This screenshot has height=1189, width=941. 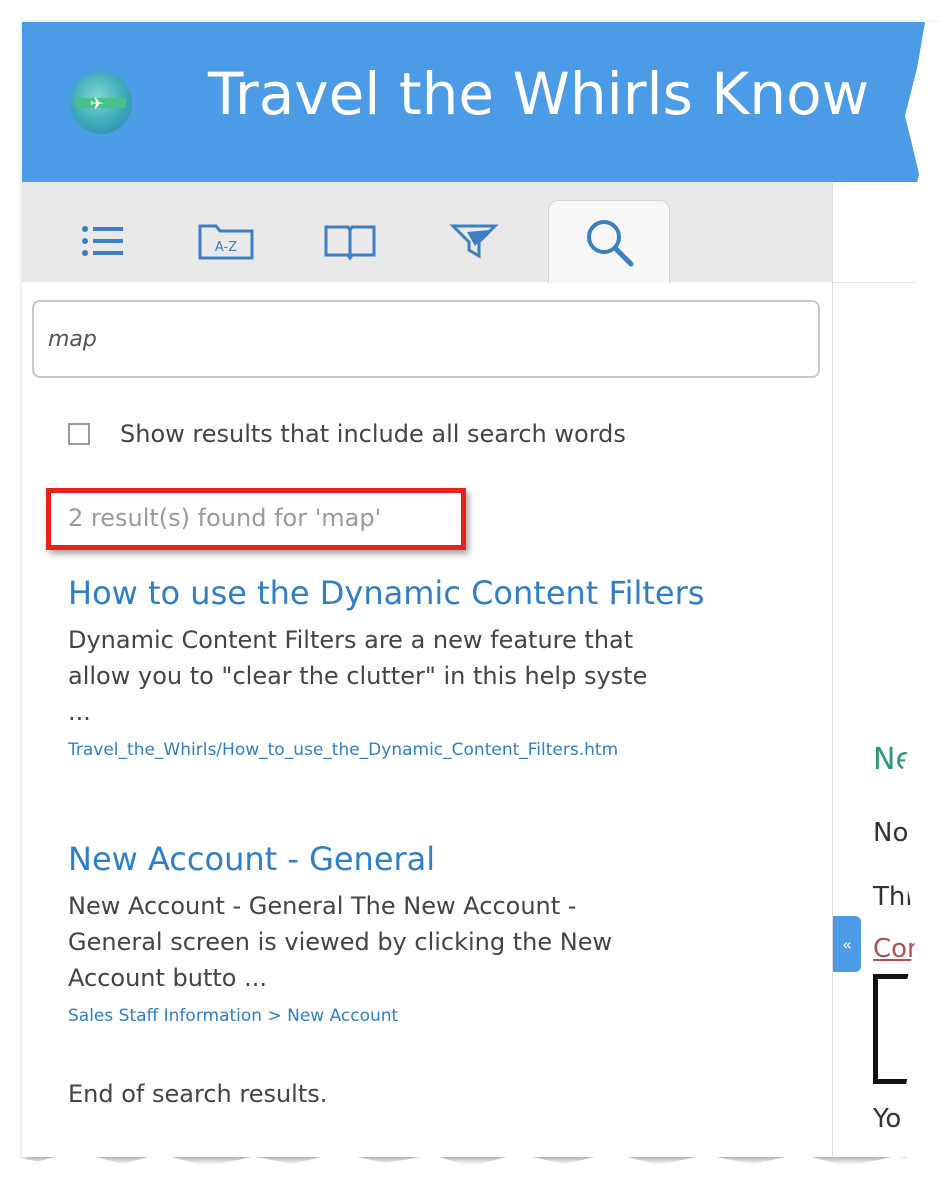 I want to click on tab-search, so click(x=609, y=241).